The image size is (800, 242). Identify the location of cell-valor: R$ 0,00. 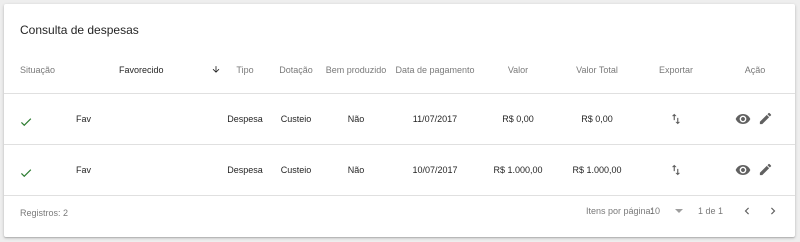
(518, 119).